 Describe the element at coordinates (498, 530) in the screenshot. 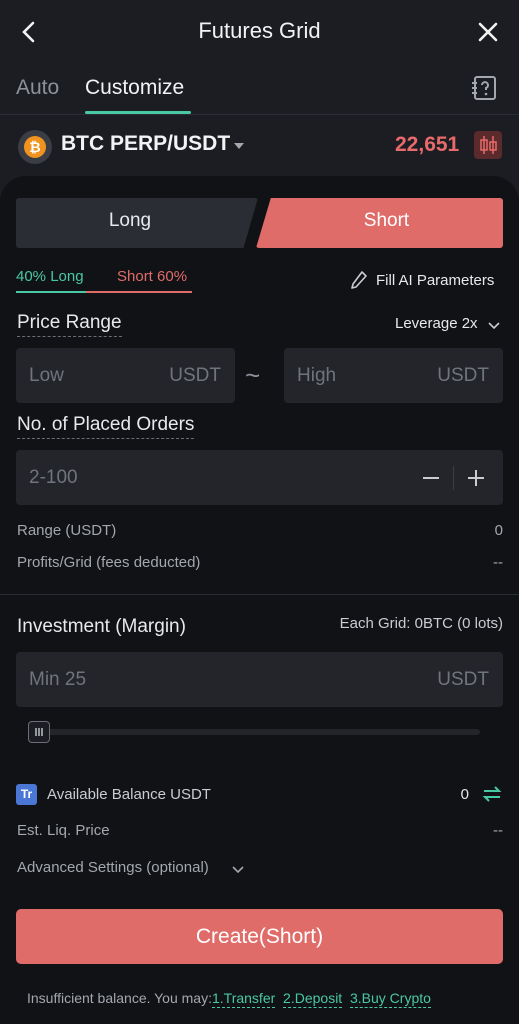

I see `range-value: 0` at that location.